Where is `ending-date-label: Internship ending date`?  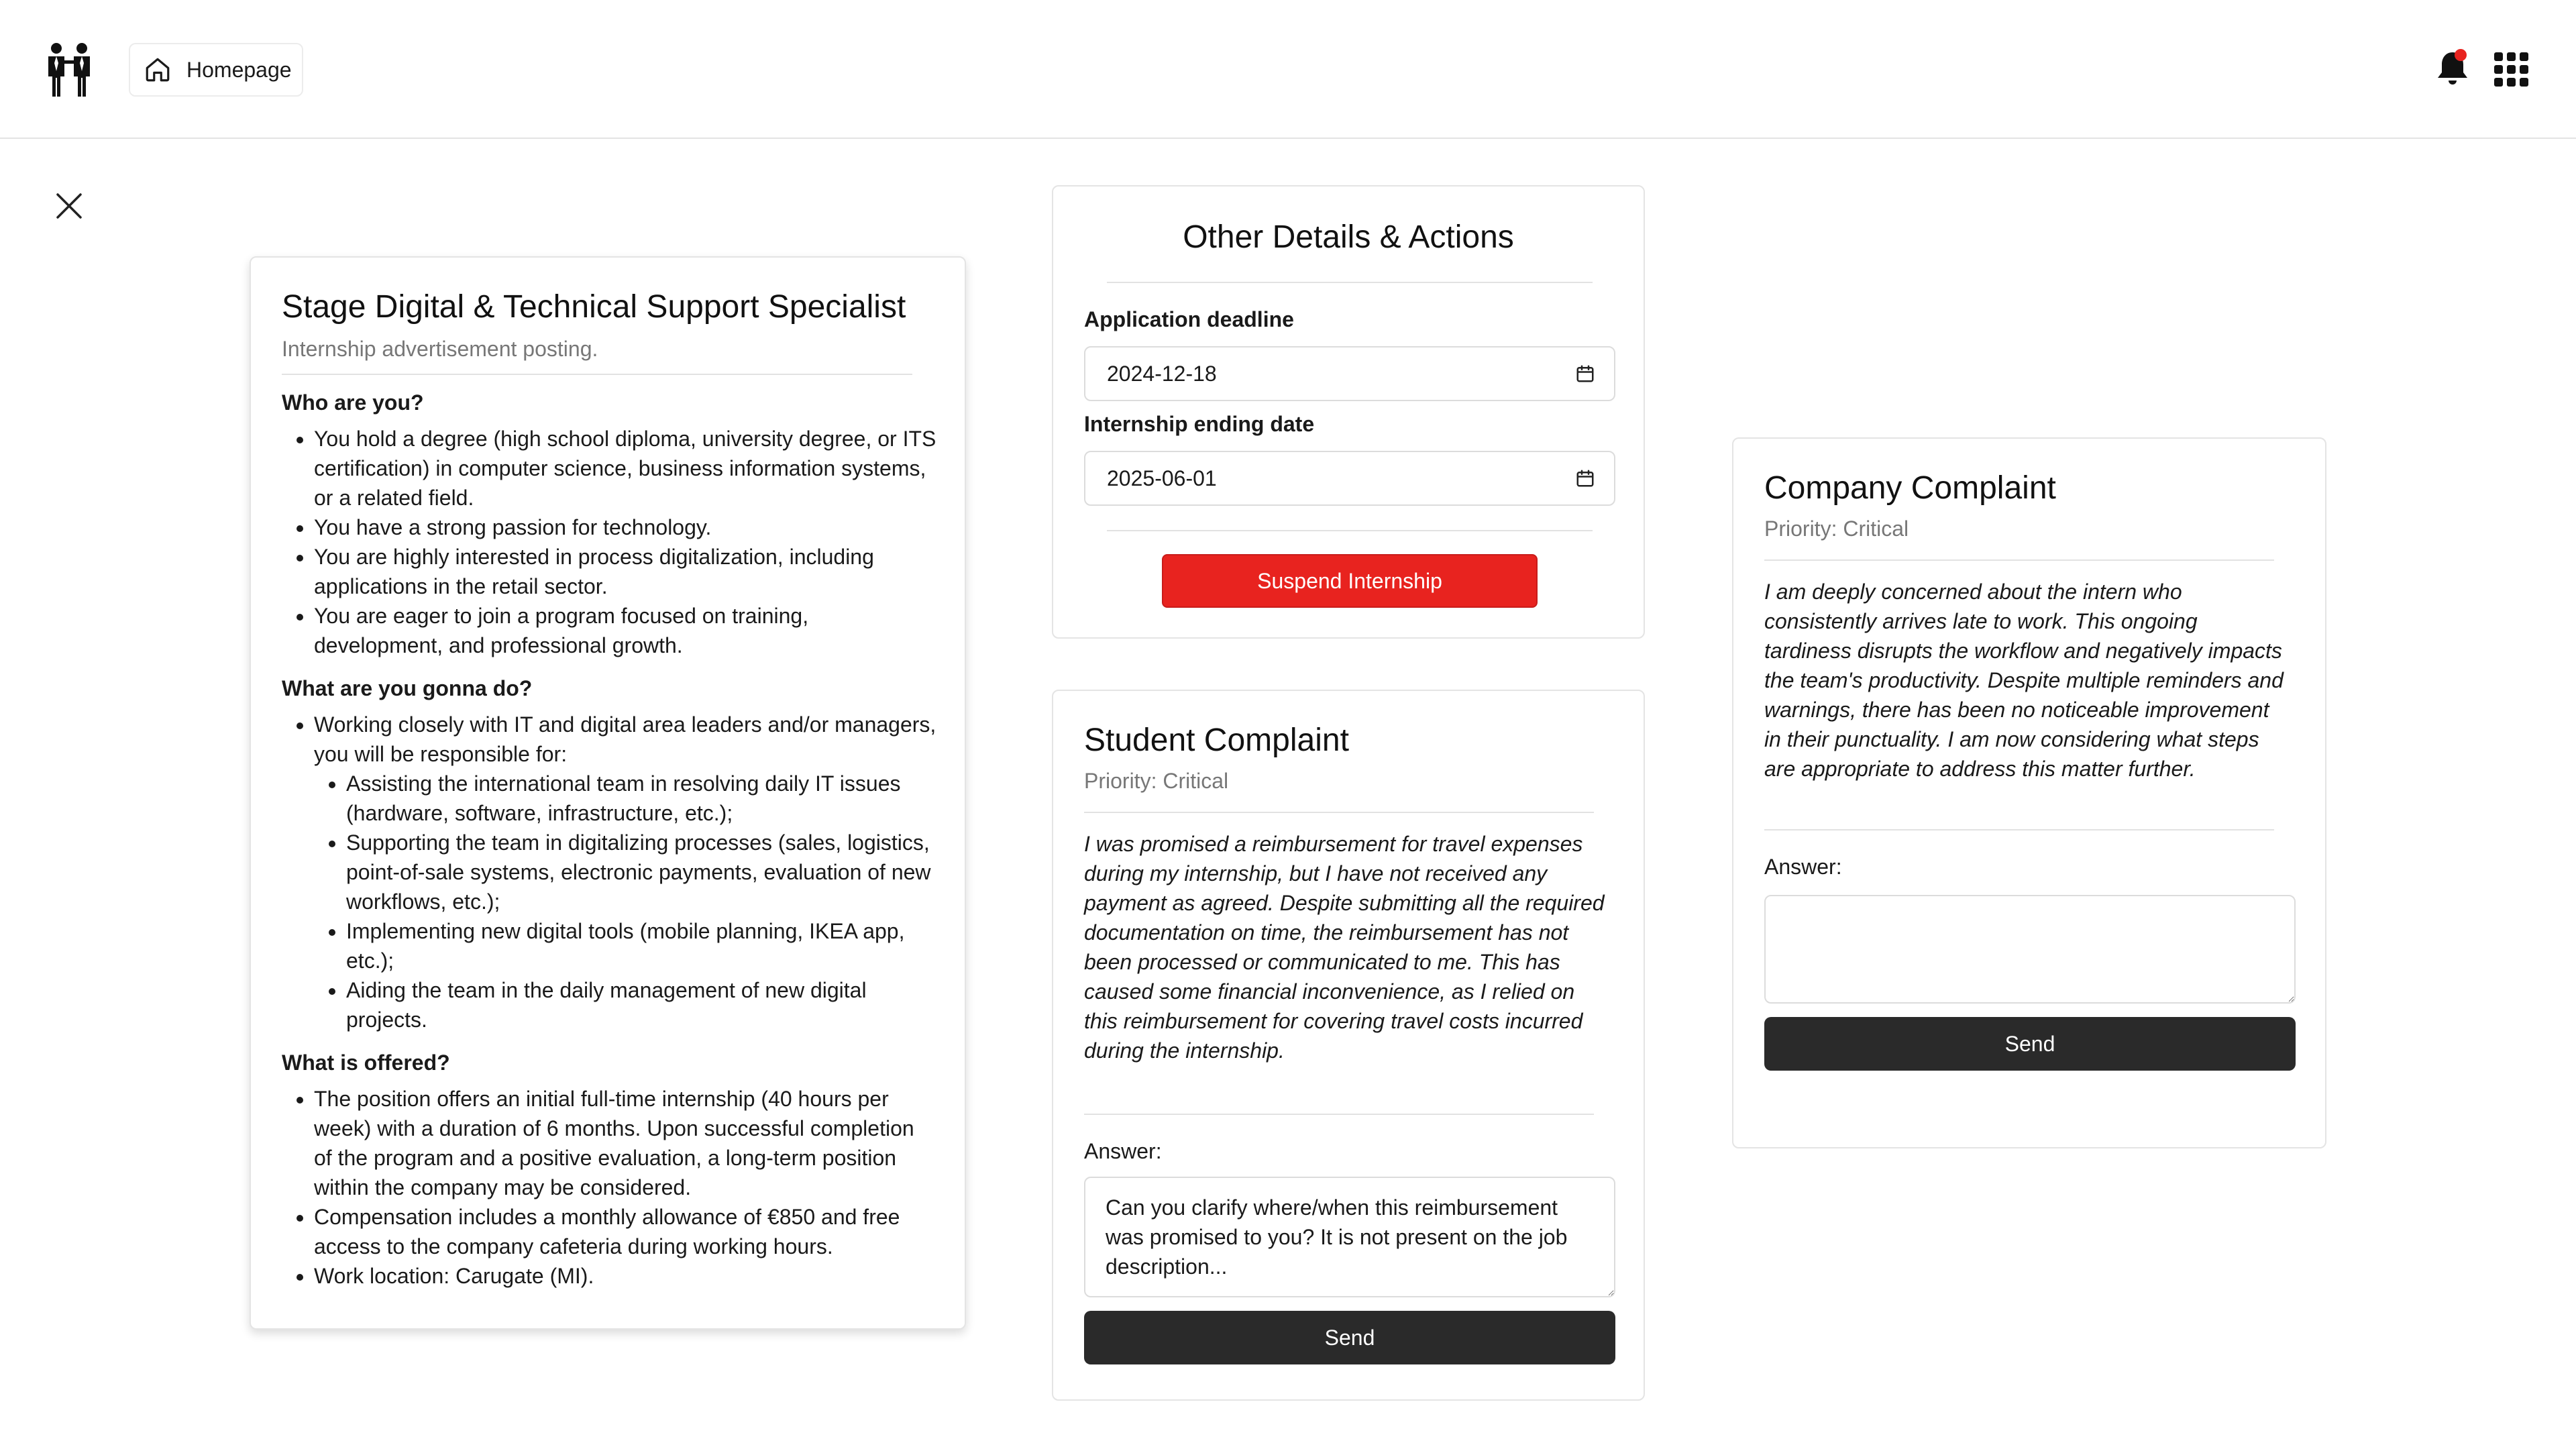 ending-date-label: Internship ending date is located at coordinates (1199, 424).